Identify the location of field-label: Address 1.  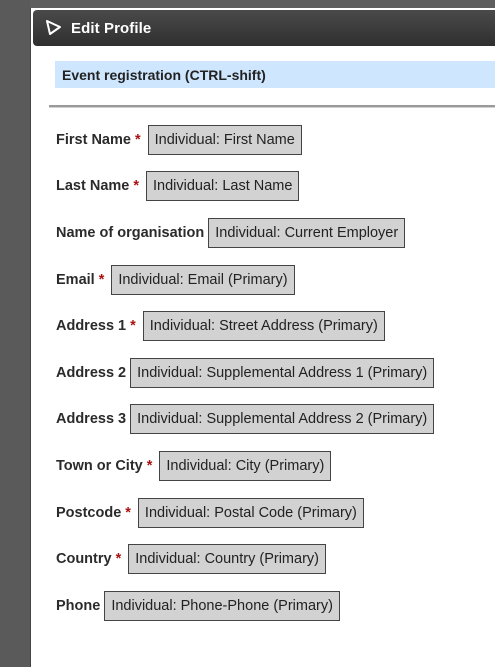
(91, 326).